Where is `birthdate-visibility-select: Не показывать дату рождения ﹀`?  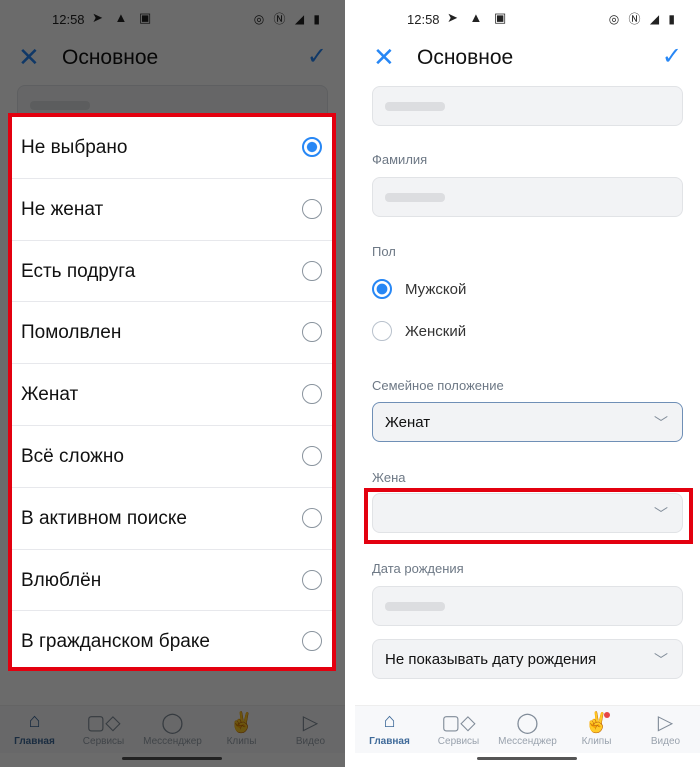
birthdate-visibility-select: Не показывать дату рождения ﹀ is located at coordinates (527, 659).